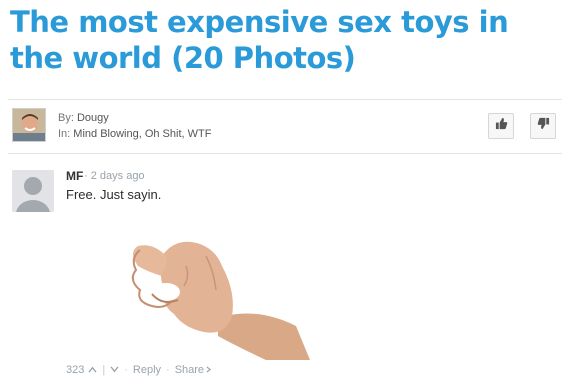  What do you see at coordinates (114, 370) in the screenshot?
I see `downvote-arrow-icon` at bounding box center [114, 370].